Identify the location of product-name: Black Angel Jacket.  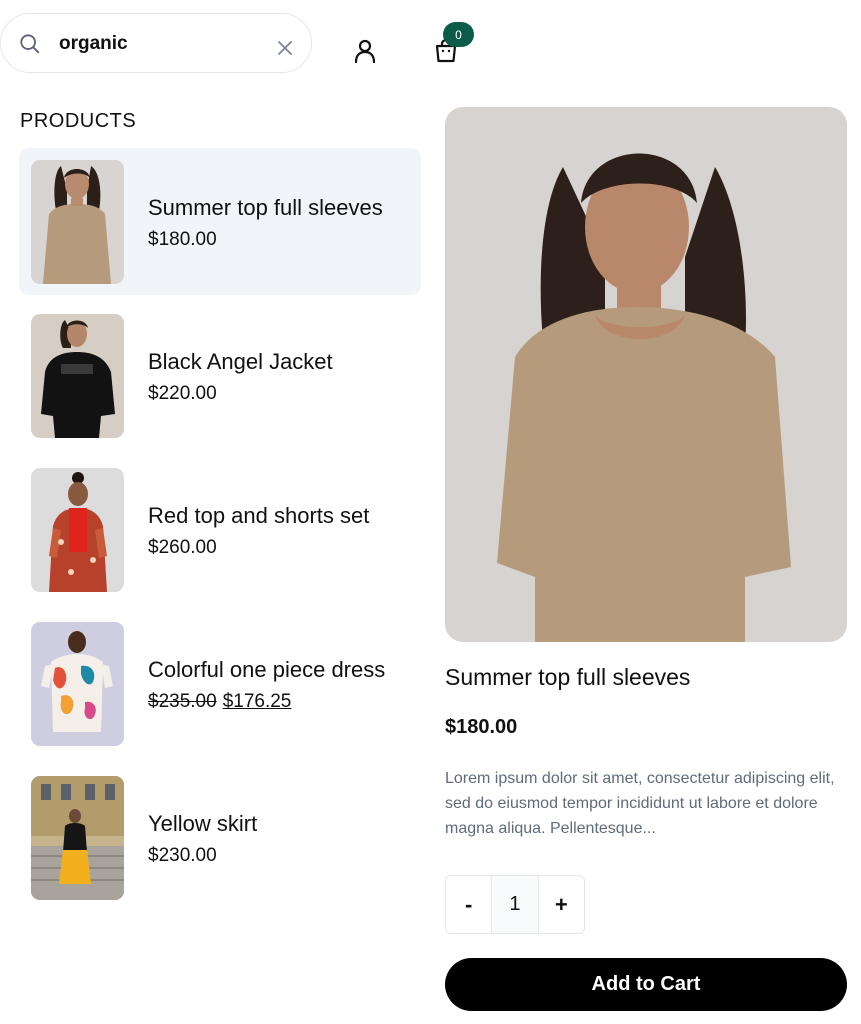
(240, 361).